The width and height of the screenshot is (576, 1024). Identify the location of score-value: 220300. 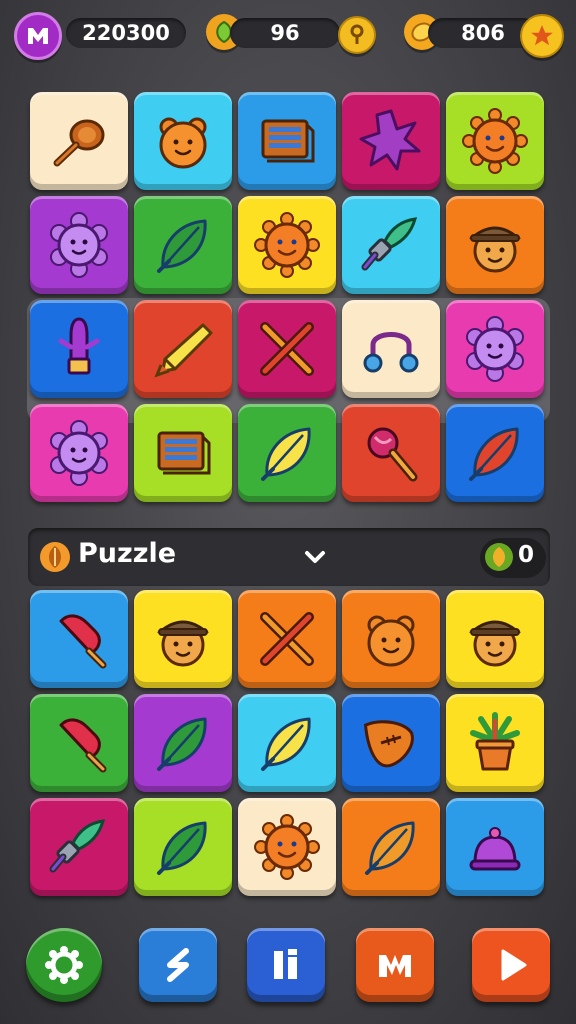
(126, 33).